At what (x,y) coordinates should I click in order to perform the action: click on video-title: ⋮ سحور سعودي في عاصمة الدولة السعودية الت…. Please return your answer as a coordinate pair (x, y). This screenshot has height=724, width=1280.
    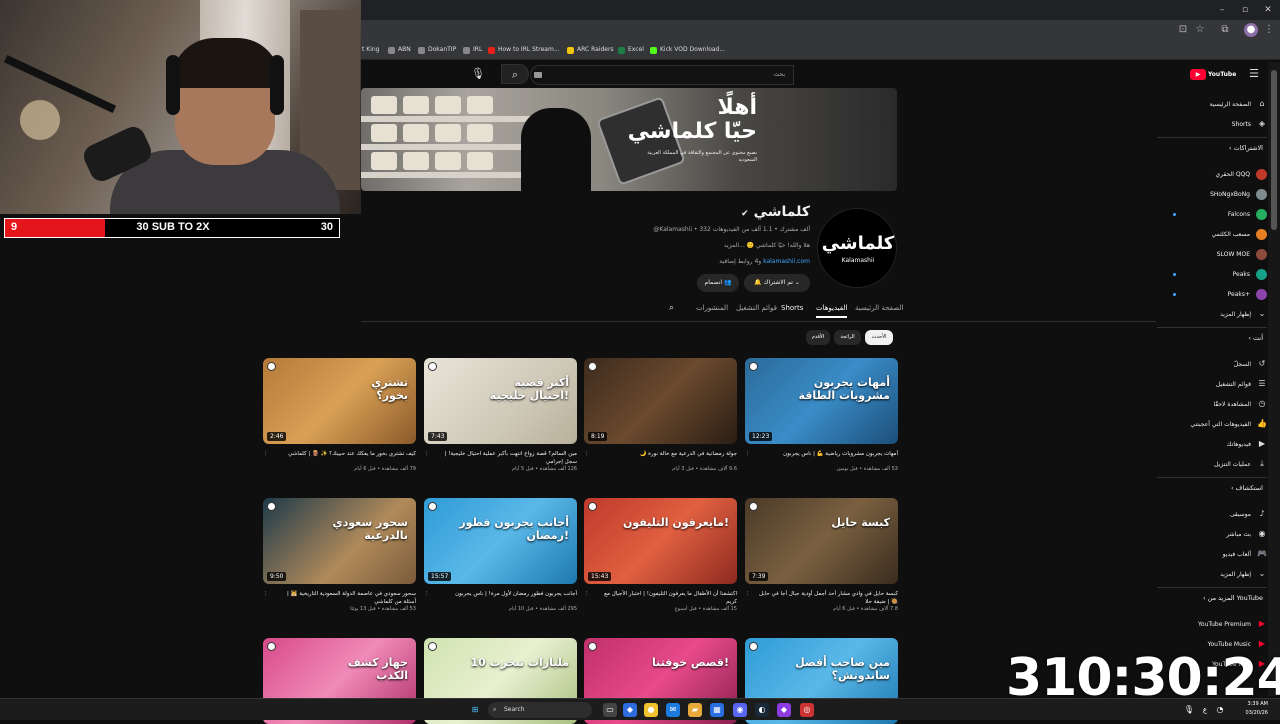
    Looking at the image, I should click on (339, 598).